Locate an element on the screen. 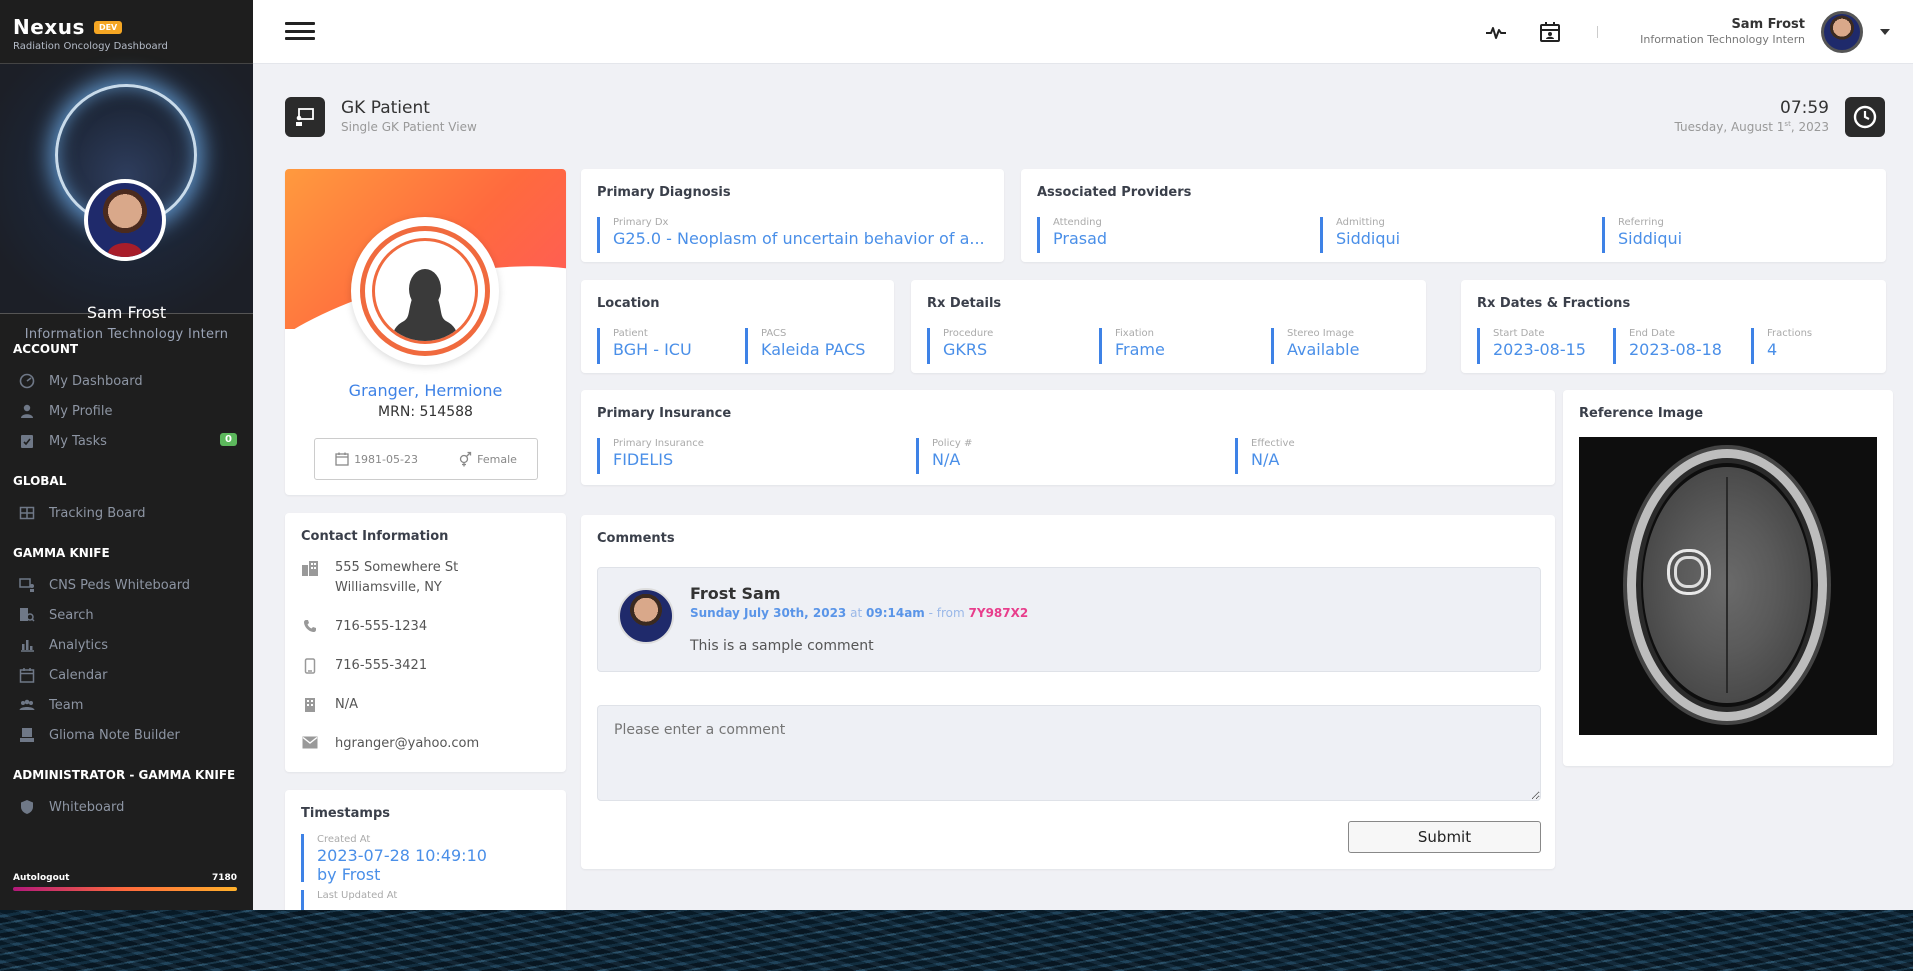 Image resolution: width=1913 pixels, height=971 pixels. sidebar-item-team: Team is located at coordinates (126, 705).